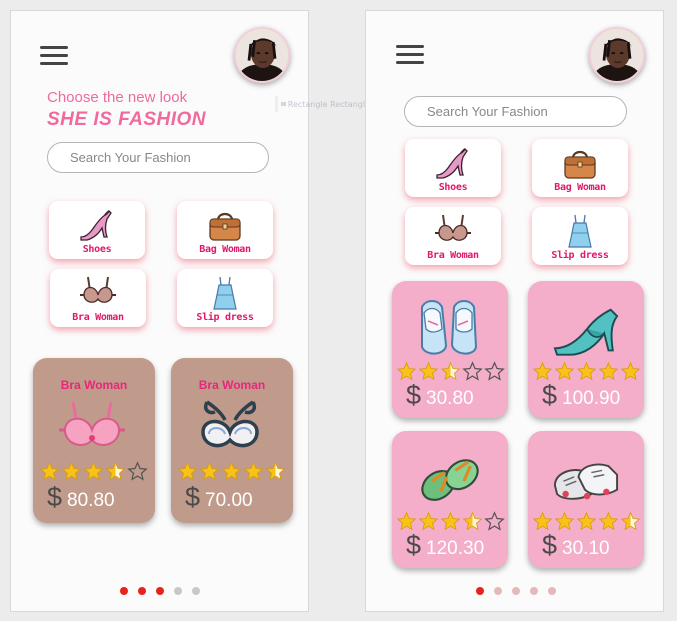 The image size is (677, 621). Describe the element at coordinates (92, 426) in the screenshot. I see `pink-bra-icon` at that location.